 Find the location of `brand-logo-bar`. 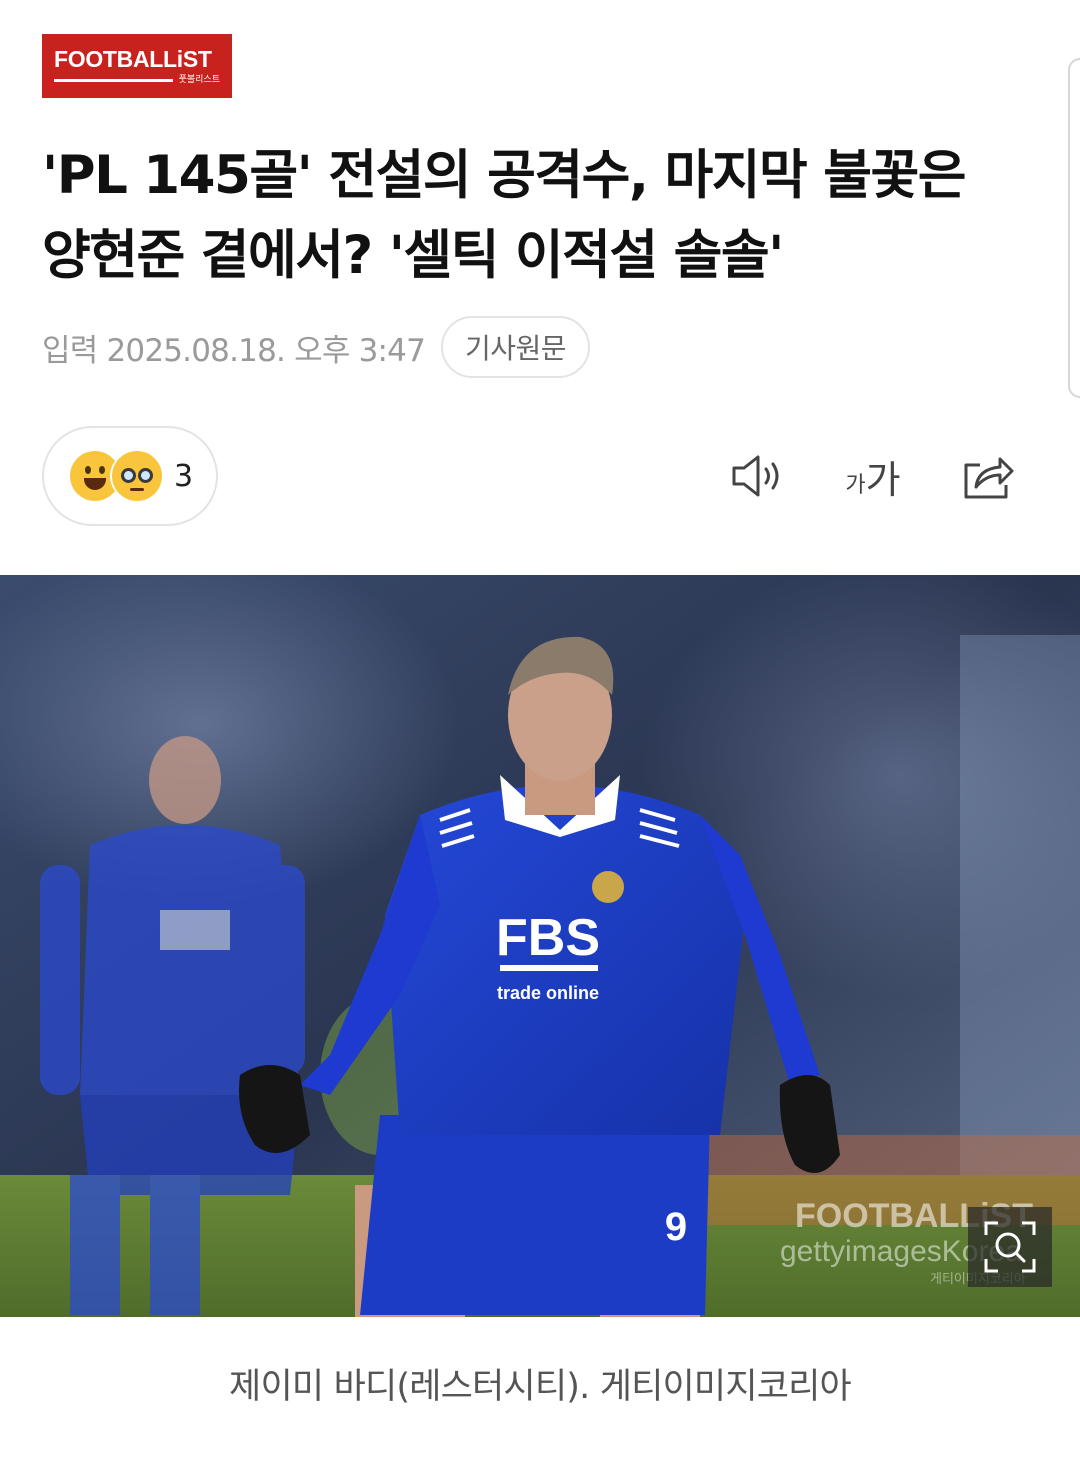

brand-logo-bar is located at coordinates (113, 80).